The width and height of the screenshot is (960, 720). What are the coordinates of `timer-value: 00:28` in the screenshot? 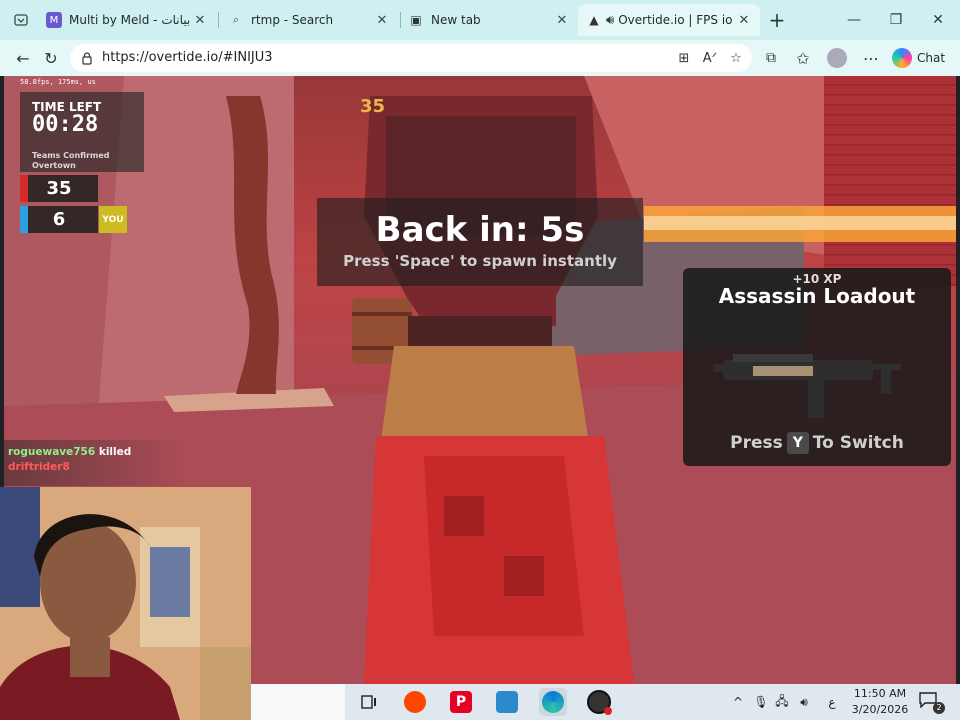 It's located at (65, 124).